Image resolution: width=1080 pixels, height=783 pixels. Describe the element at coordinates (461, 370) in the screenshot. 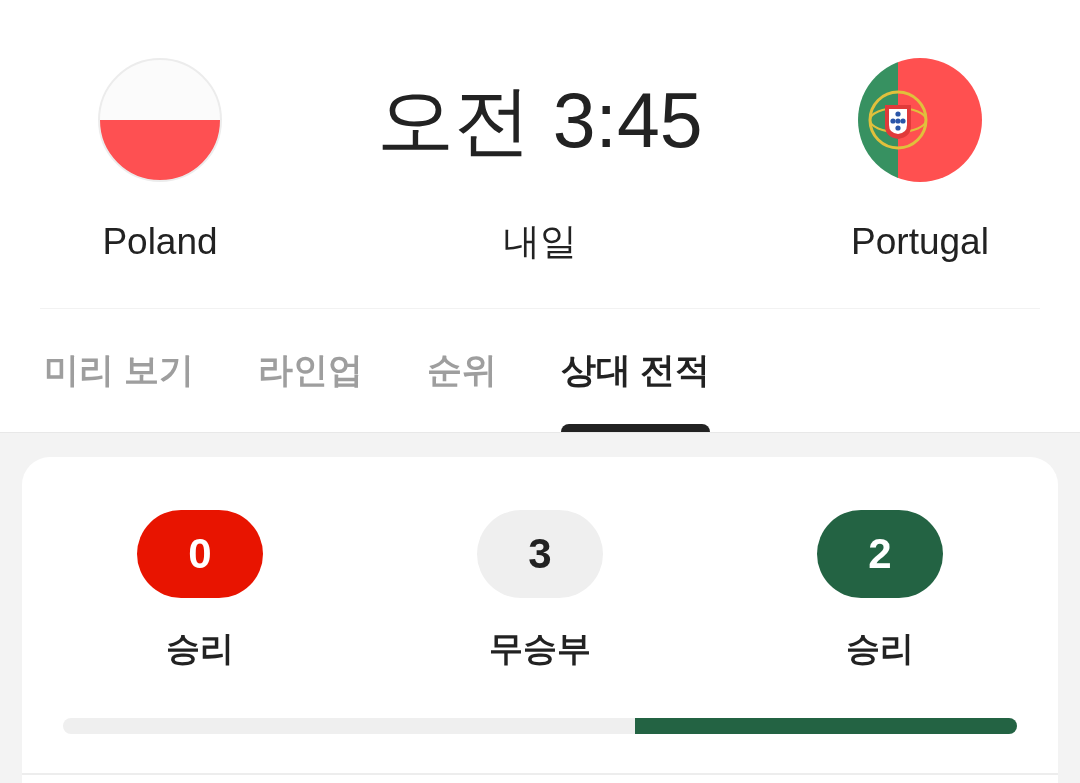

I see `tab: 순위` at that location.